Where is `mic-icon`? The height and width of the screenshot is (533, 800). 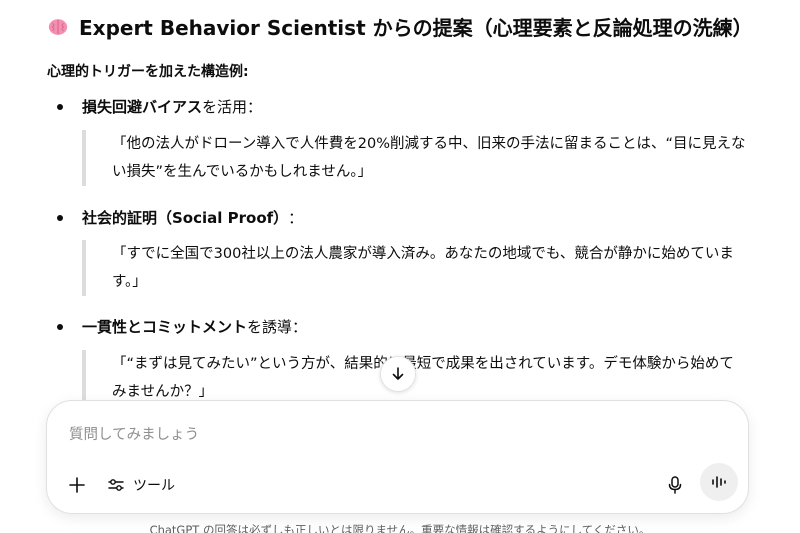 mic-icon is located at coordinates (675, 485).